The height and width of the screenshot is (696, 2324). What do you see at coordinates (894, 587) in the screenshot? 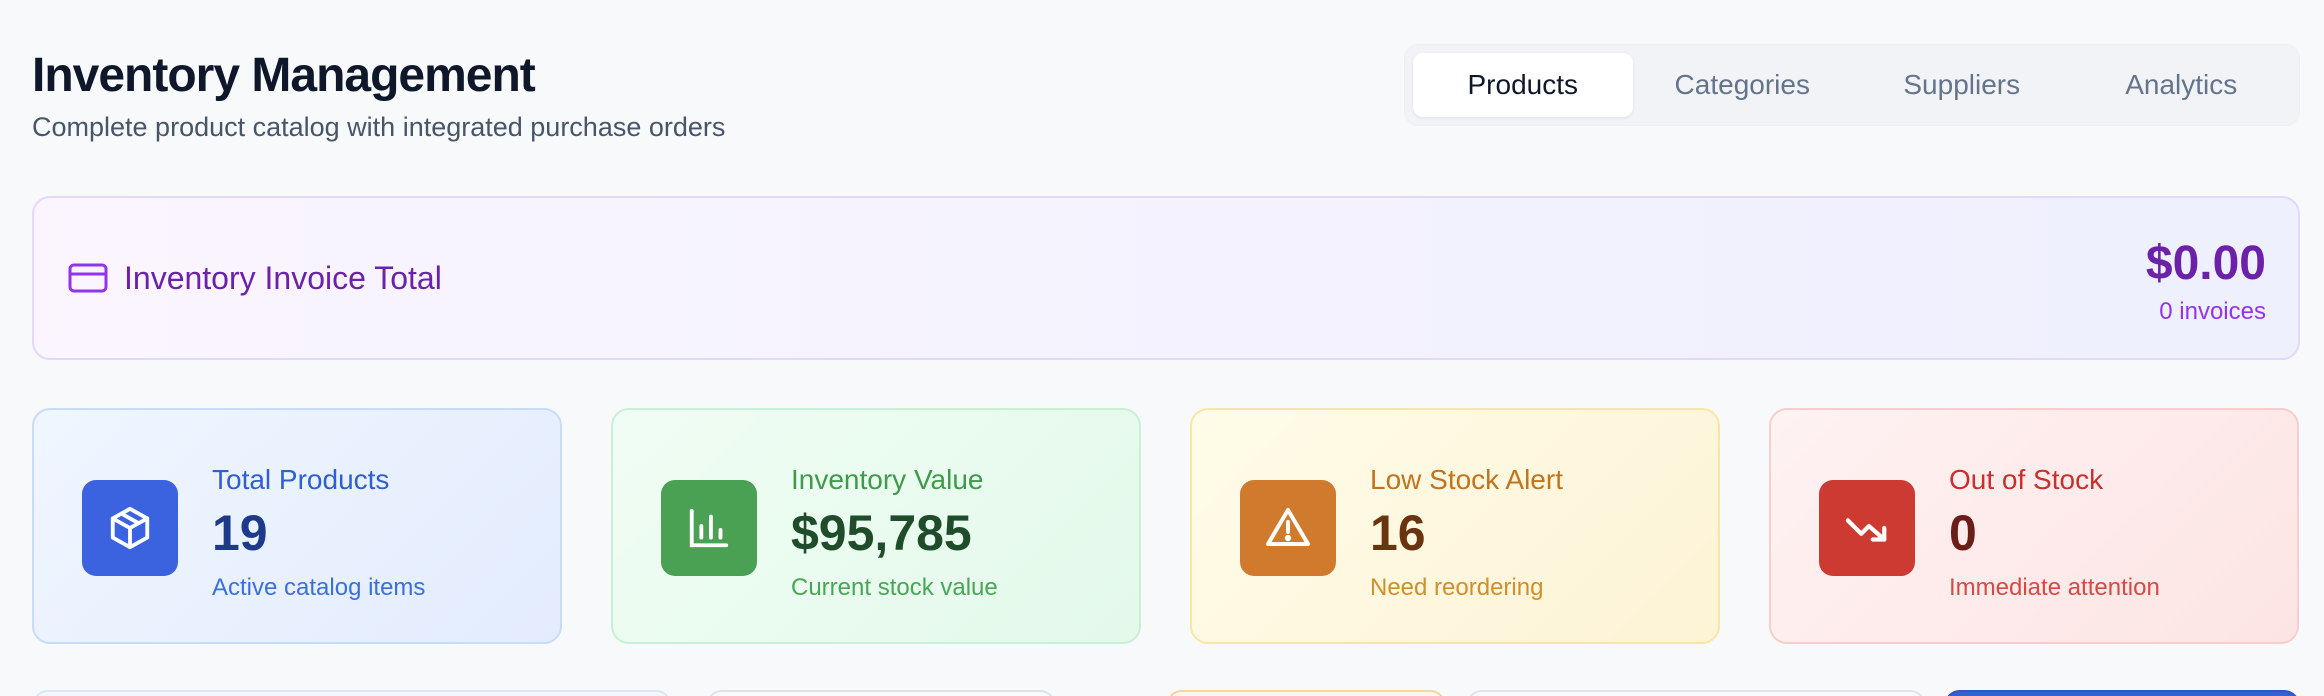
I see `stat-description: Current stock value` at bounding box center [894, 587].